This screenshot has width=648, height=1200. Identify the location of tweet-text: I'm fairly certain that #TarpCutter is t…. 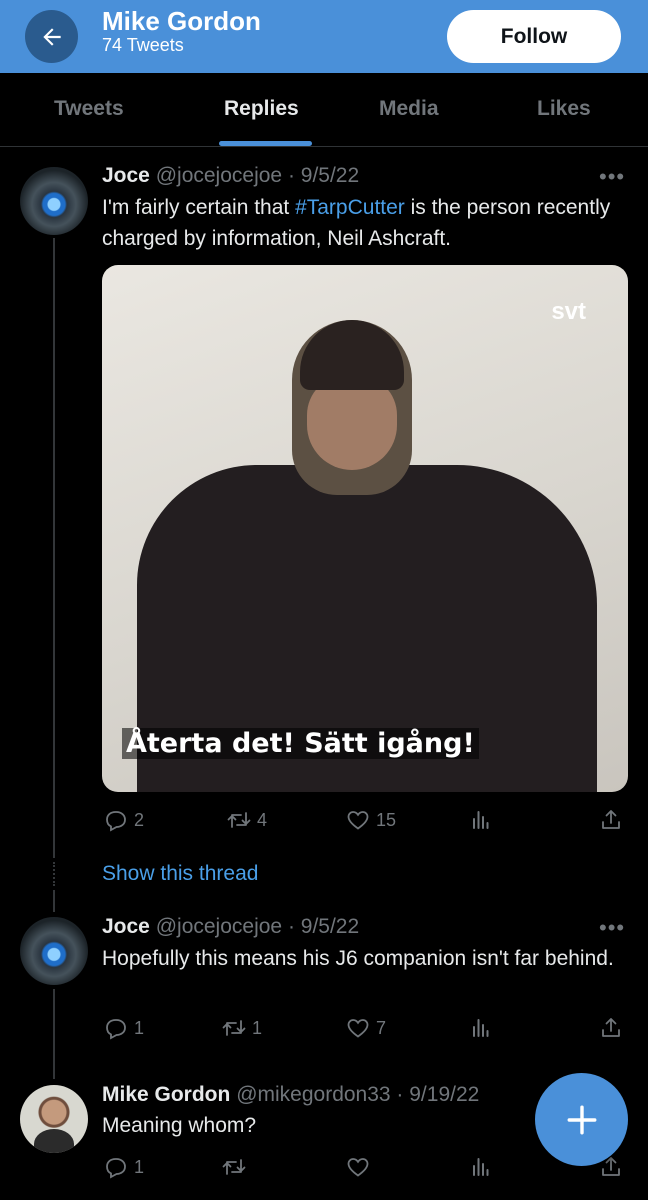
(356, 223).